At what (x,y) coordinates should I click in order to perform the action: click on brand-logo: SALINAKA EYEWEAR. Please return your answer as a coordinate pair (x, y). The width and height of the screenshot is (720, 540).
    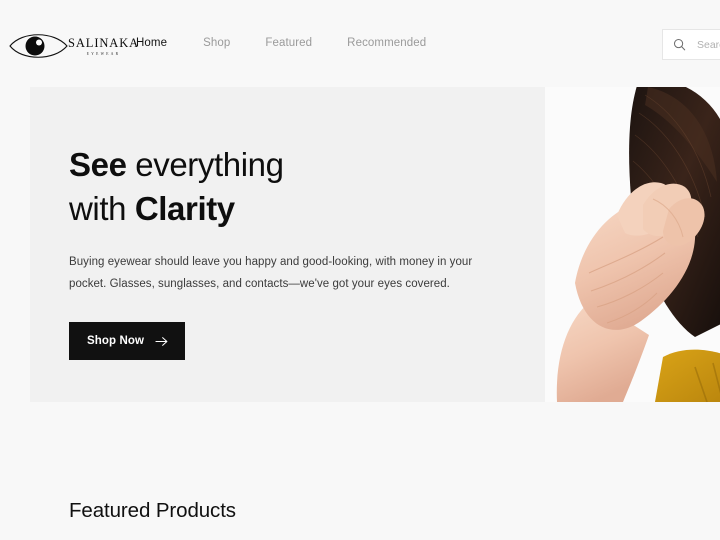
    Looking at the image, I should click on (73, 46).